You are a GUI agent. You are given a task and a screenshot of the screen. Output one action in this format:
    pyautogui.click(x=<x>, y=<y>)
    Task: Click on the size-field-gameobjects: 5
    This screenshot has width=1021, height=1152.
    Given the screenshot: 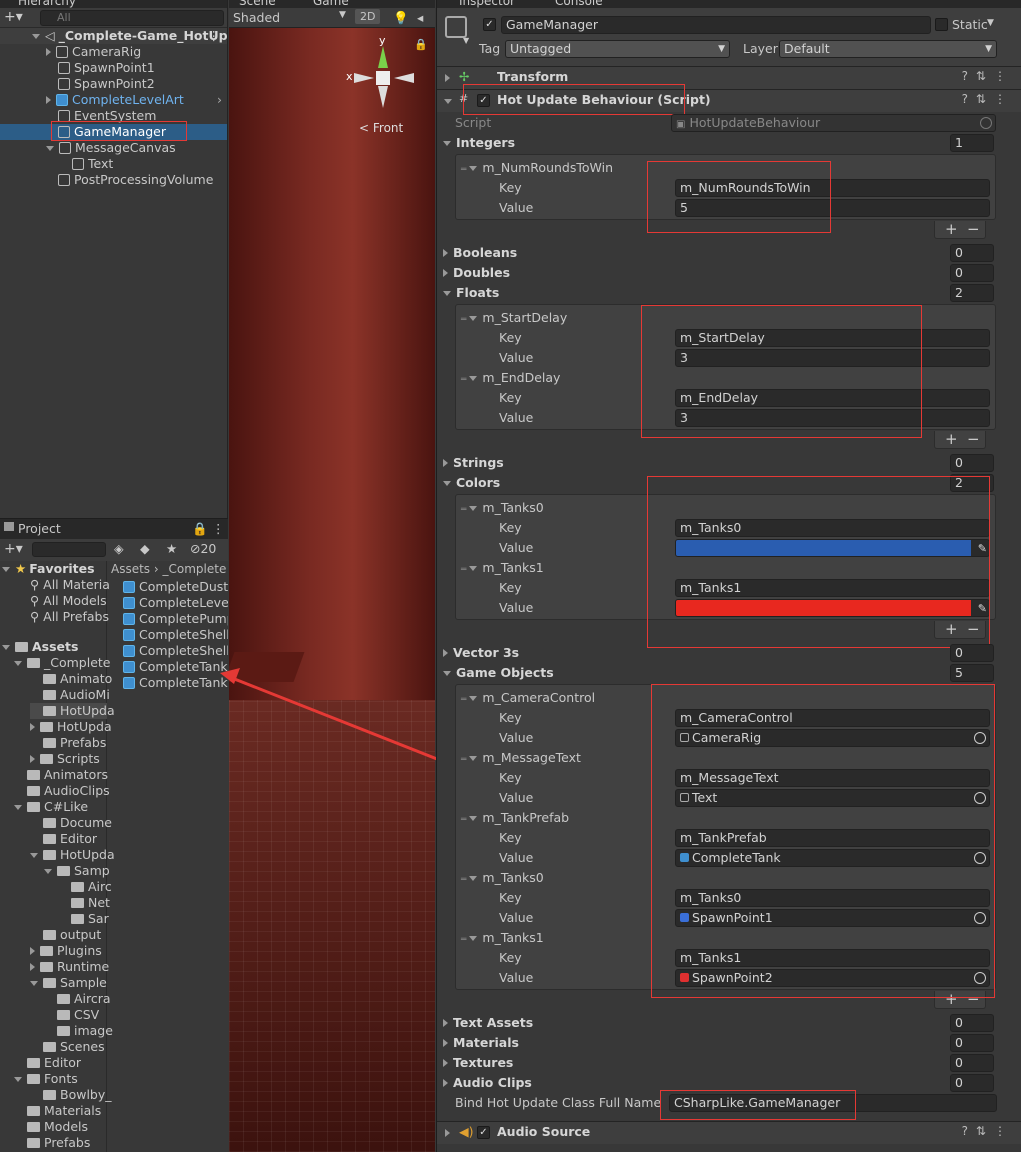 What is the action you would take?
    pyautogui.click(x=972, y=673)
    